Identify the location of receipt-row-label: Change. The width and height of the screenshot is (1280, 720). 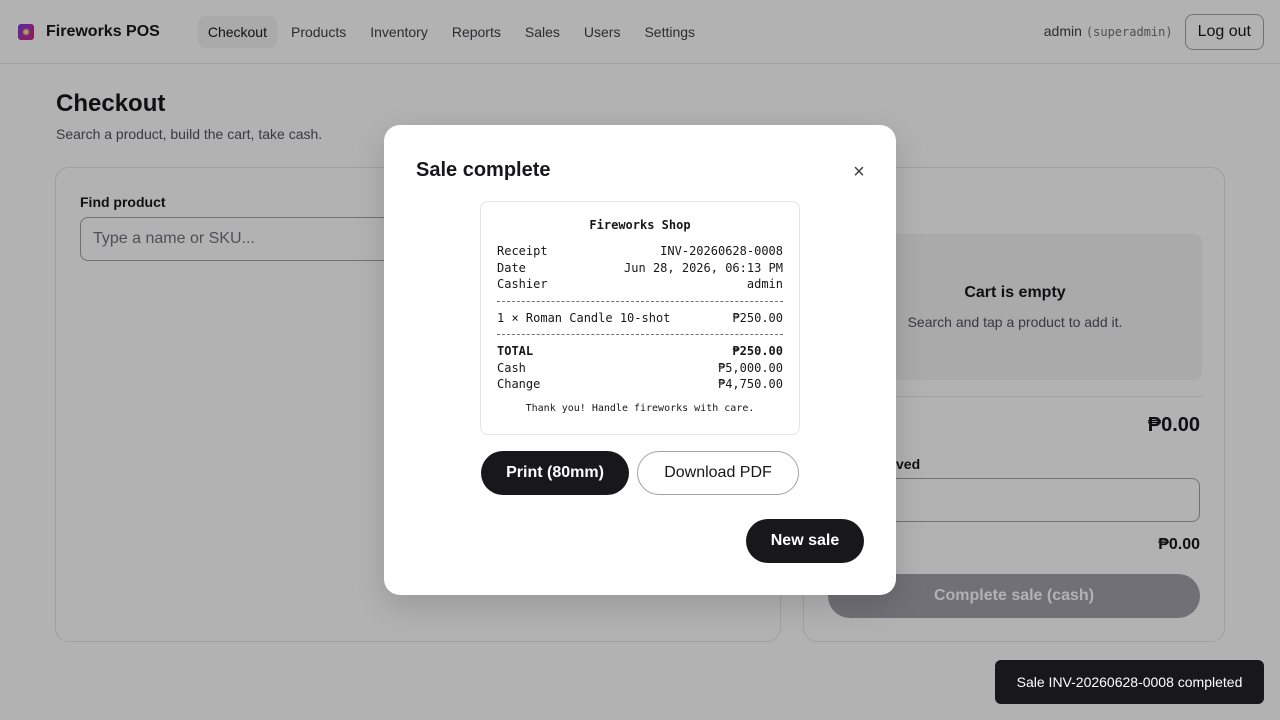
(519, 384).